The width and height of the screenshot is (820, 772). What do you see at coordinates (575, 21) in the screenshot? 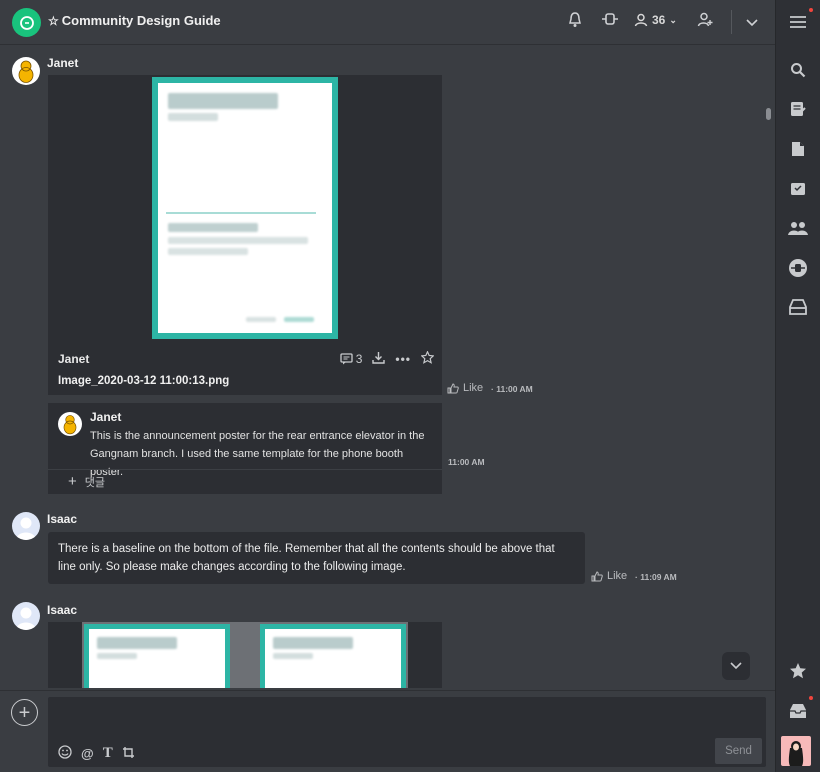
I see `bell-icon` at bounding box center [575, 21].